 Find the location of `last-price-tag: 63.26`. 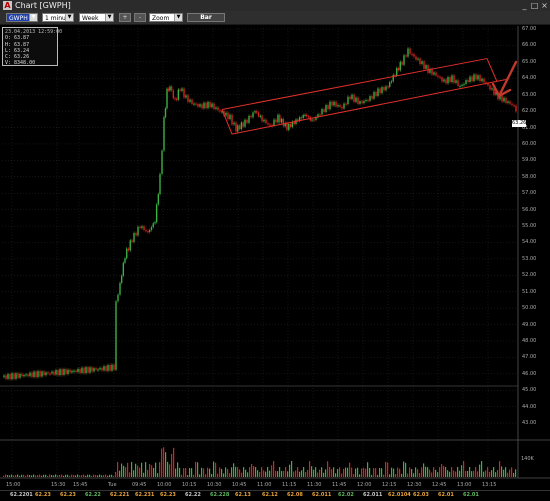

last-price-tag: 63.26 is located at coordinates (519, 123).